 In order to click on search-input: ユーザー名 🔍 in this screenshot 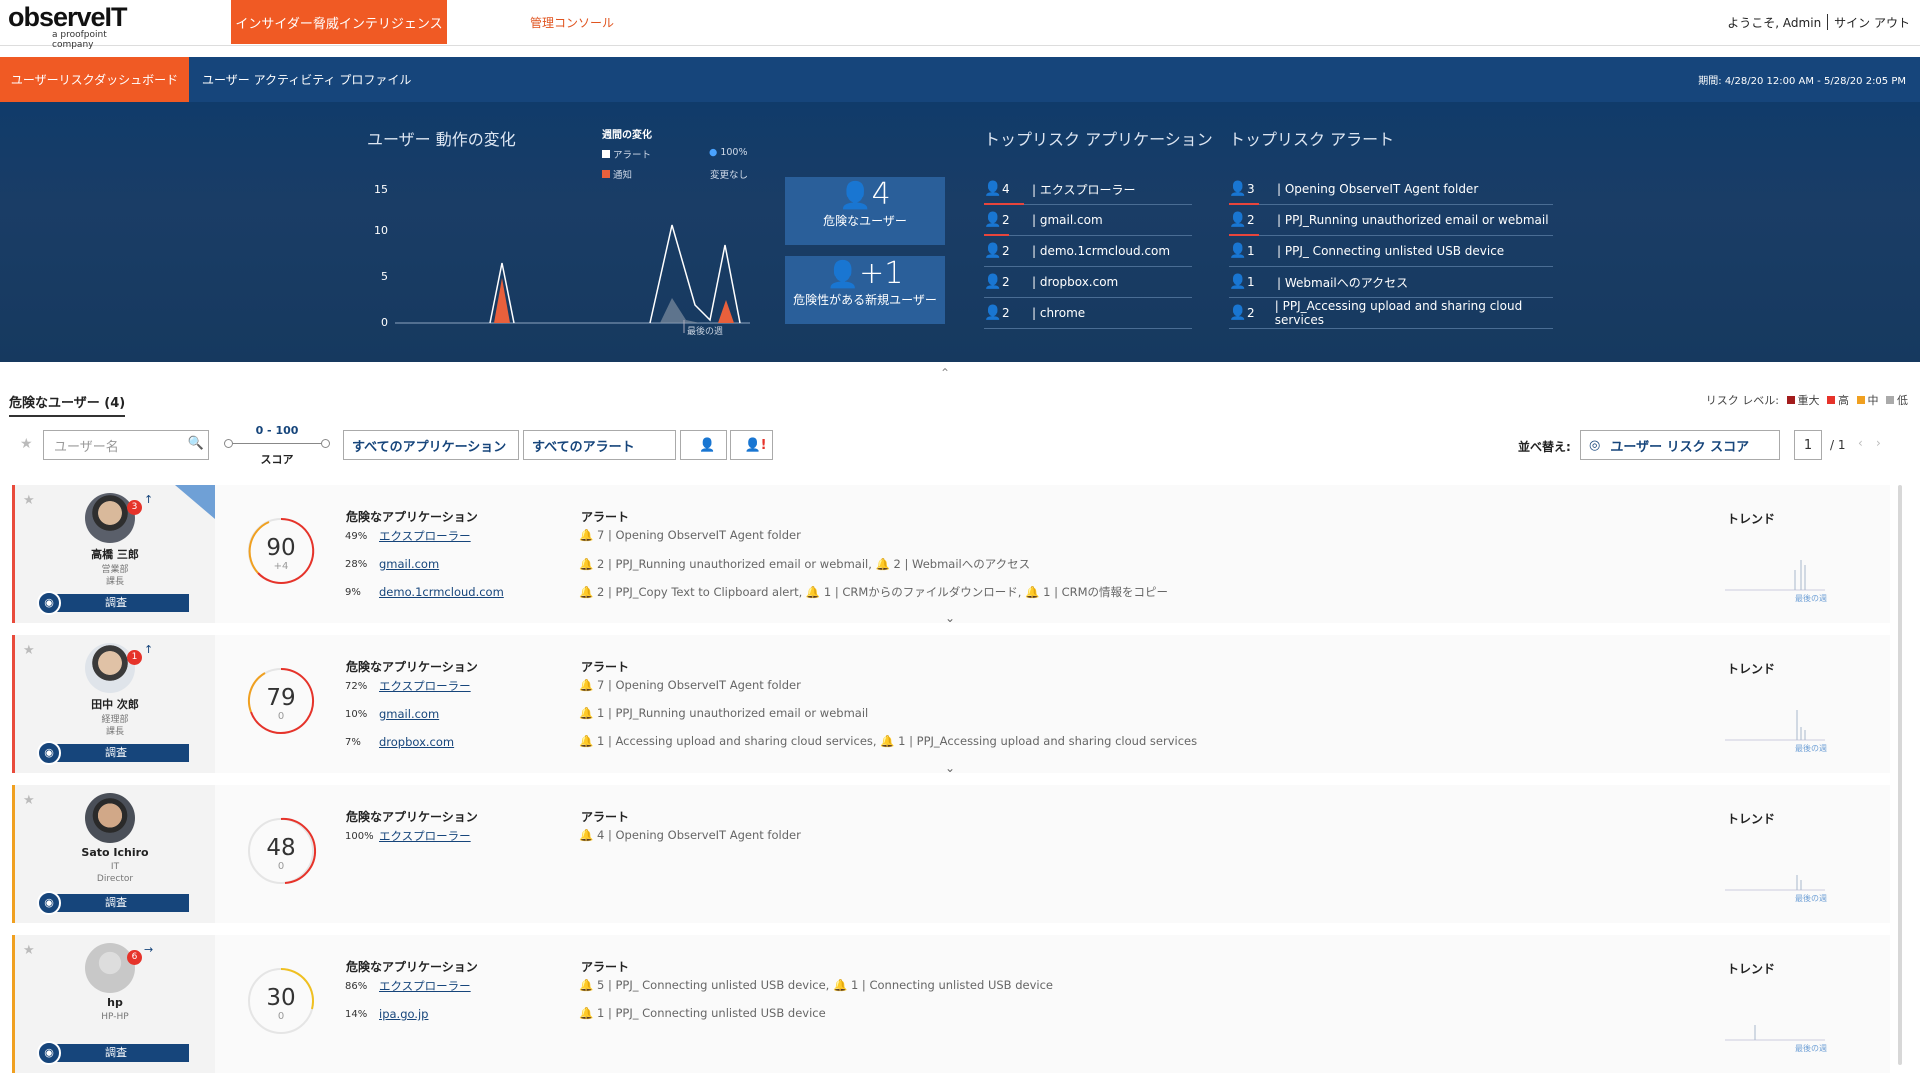, I will do `click(126, 445)`.